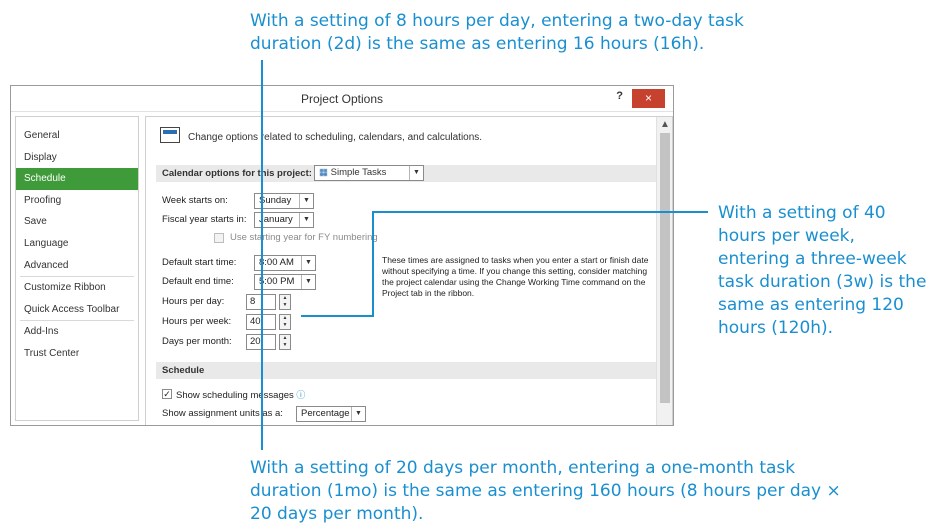  Describe the element at coordinates (77, 310) in the screenshot. I see `nav-item-quick-access-toolbar: Quick Access Toolbar` at that location.